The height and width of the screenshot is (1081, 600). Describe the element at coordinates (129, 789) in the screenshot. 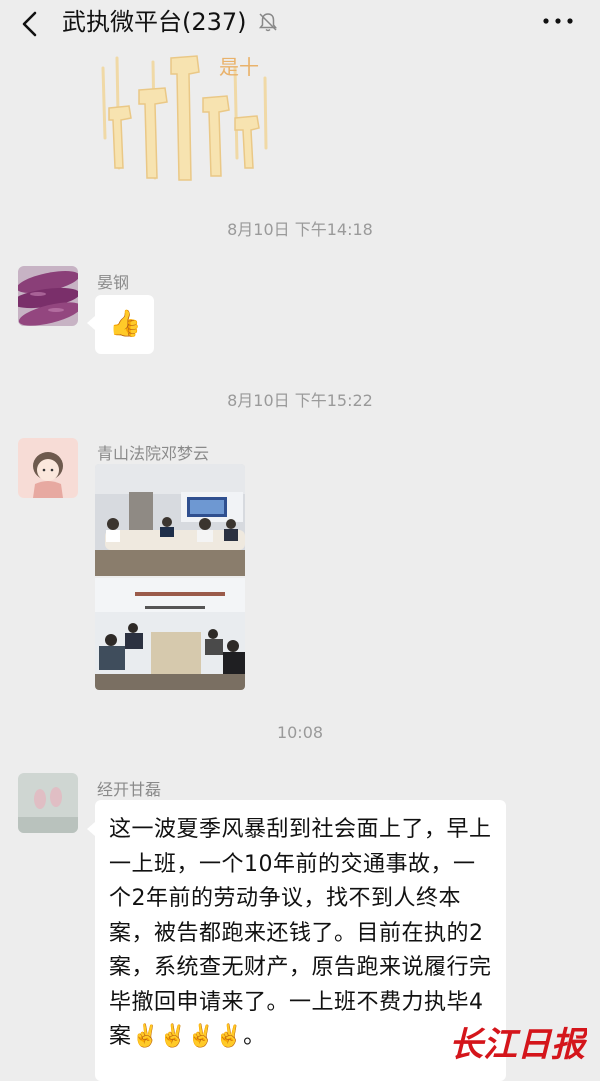

I see `sender-name: 经开甘磊` at that location.